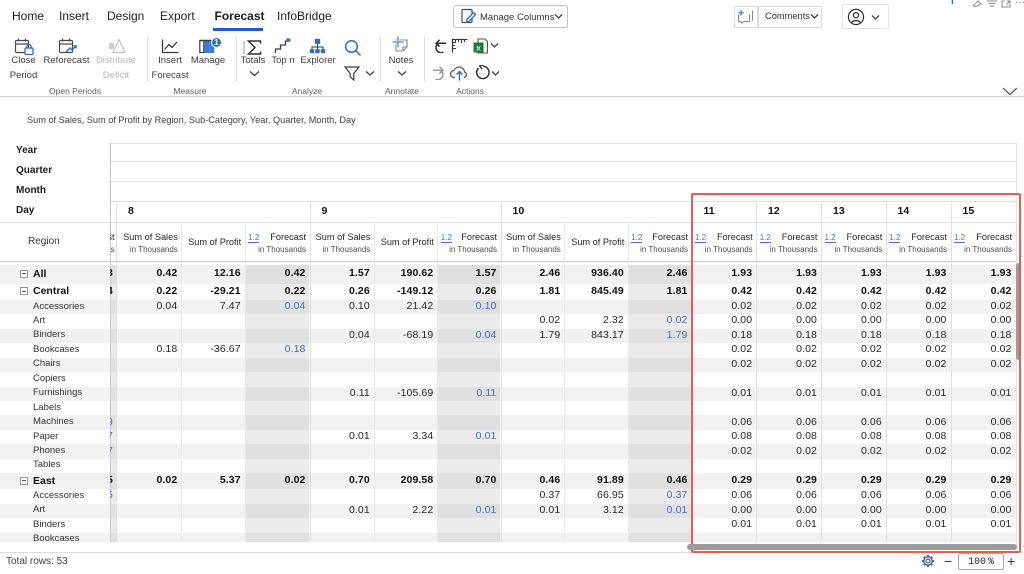 The width and height of the screenshot is (1024, 574). I want to click on svg-text: x, so click(478, 48).